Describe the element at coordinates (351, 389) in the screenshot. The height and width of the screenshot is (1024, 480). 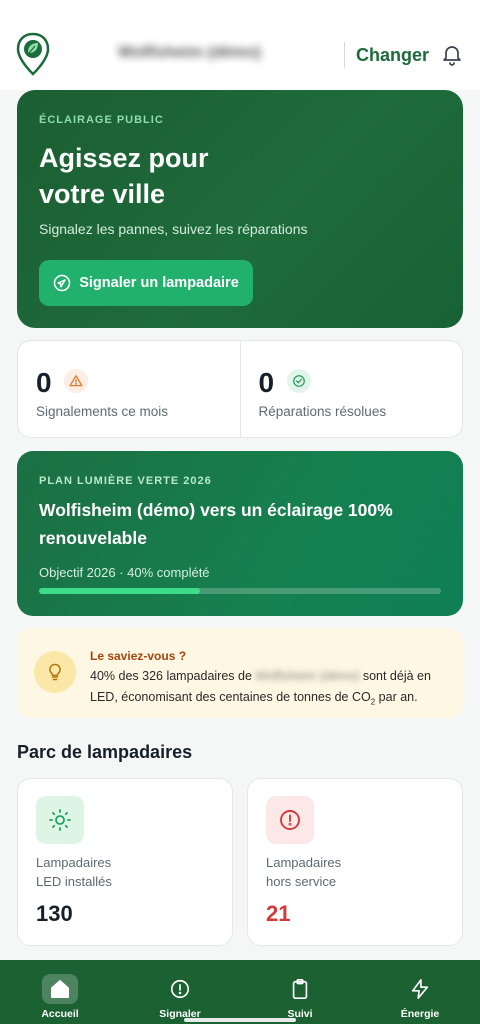
I see `stat-repairs: 0 Réparations résolues` at that location.